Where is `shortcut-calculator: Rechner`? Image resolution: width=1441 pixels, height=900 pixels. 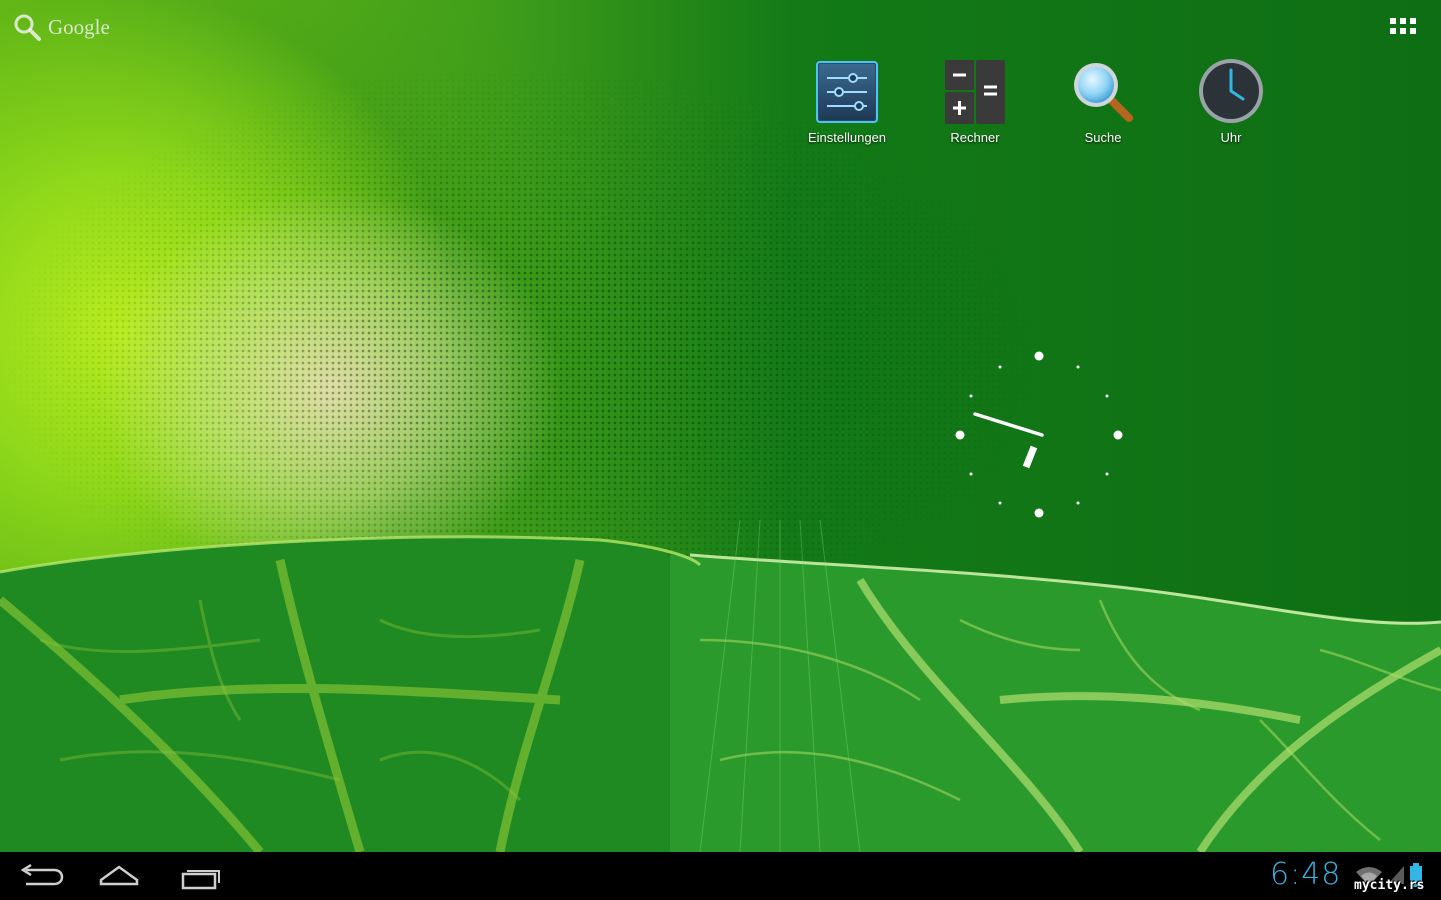 shortcut-calculator: Rechner is located at coordinates (975, 101).